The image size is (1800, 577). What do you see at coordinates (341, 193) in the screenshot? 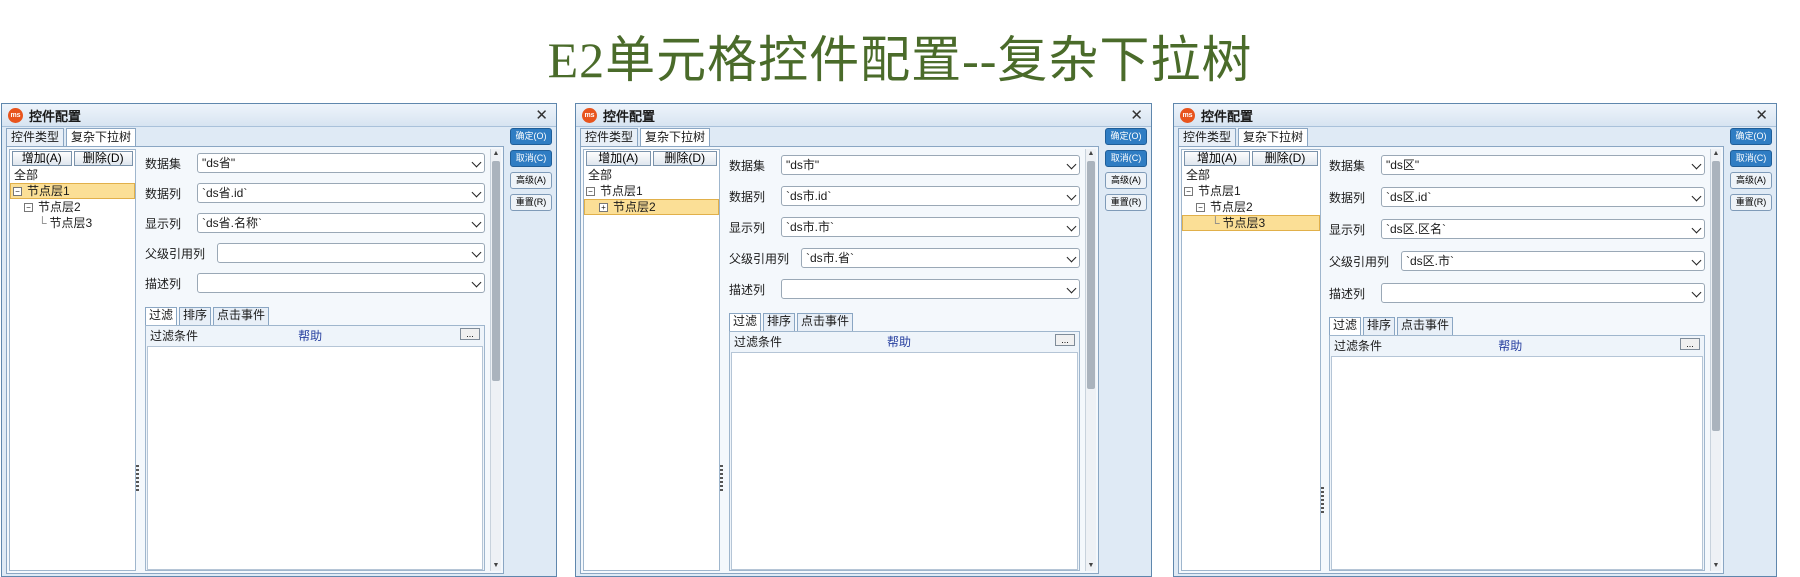
I see `data-column-select: `ds省.id`` at bounding box center [341, 193].